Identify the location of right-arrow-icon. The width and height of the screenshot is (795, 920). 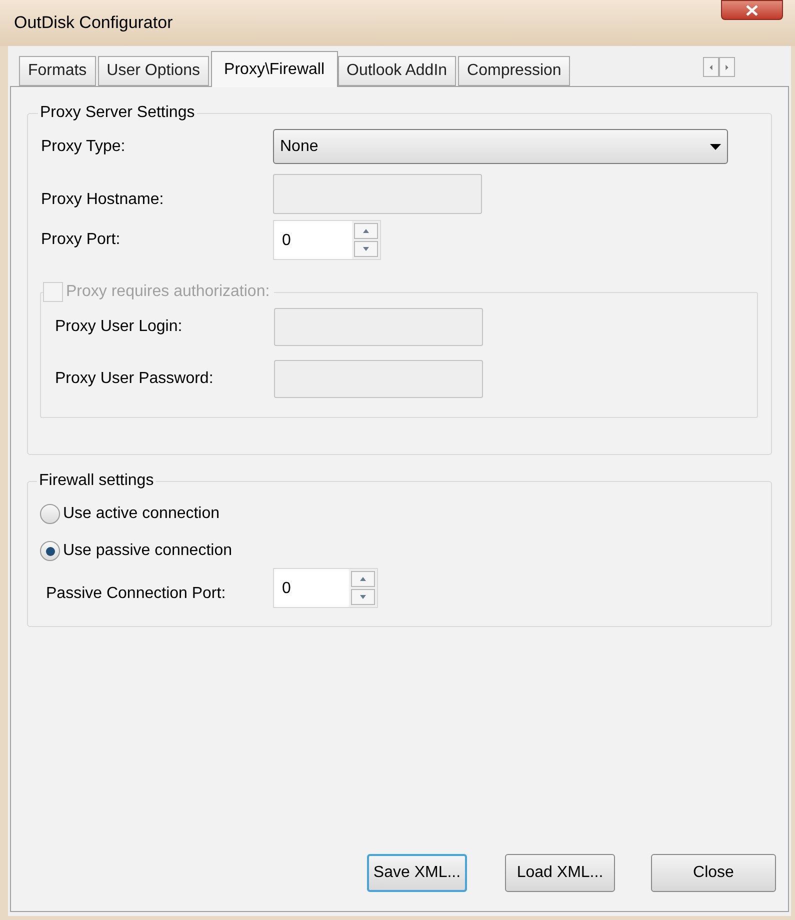
(727, 67).